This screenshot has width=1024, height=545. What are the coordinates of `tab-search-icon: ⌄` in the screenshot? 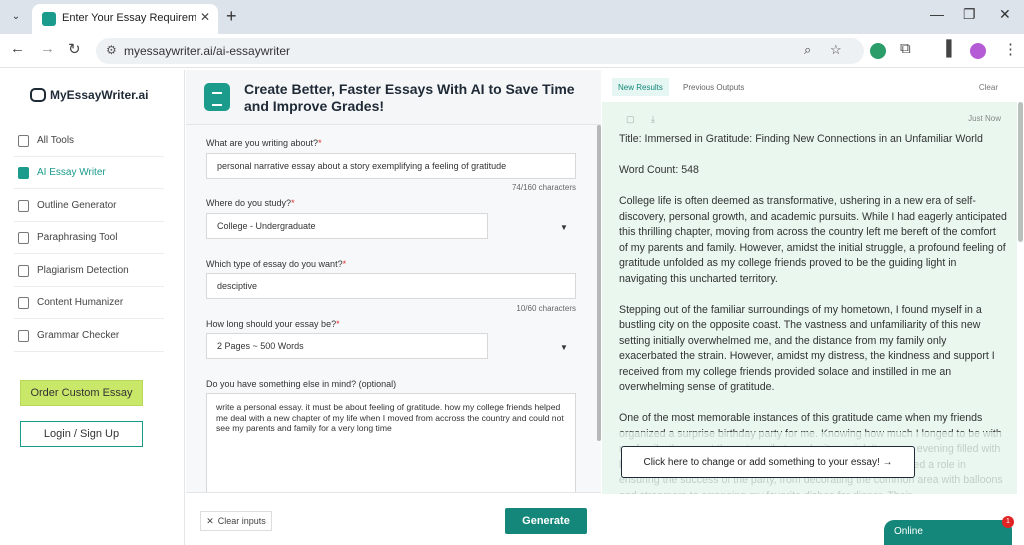 It's located at (16, 17).